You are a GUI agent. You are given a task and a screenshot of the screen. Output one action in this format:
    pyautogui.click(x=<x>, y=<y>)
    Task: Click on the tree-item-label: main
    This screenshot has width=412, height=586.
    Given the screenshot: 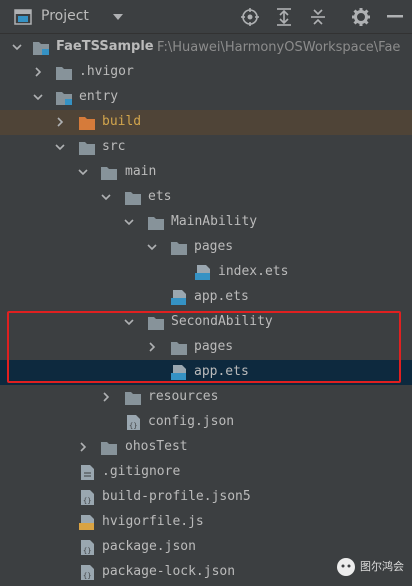 What is the action you would take?
    pyautogui.click(x=141, y=171)
    